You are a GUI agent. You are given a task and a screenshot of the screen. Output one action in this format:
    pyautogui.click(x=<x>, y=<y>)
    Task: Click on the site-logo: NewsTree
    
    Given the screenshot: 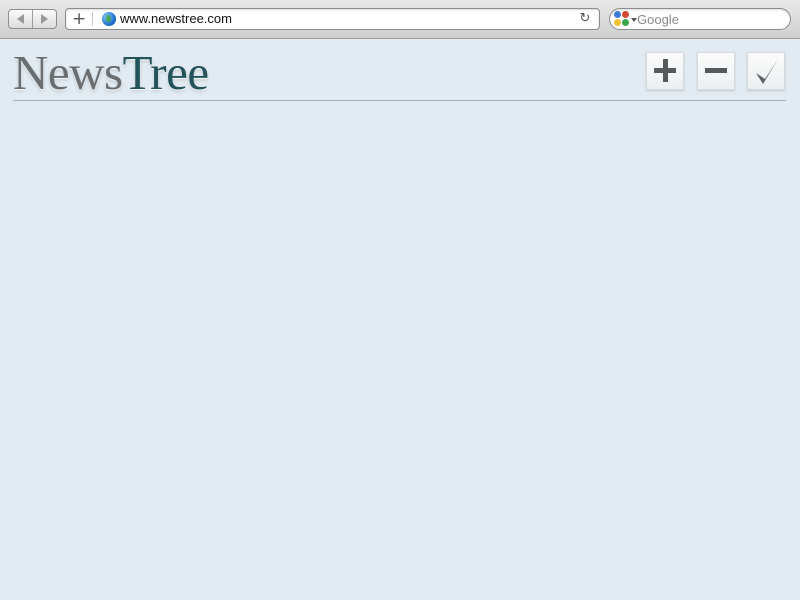 What is the action you would take?
    pyautogui.click(x=111, y=73)
    